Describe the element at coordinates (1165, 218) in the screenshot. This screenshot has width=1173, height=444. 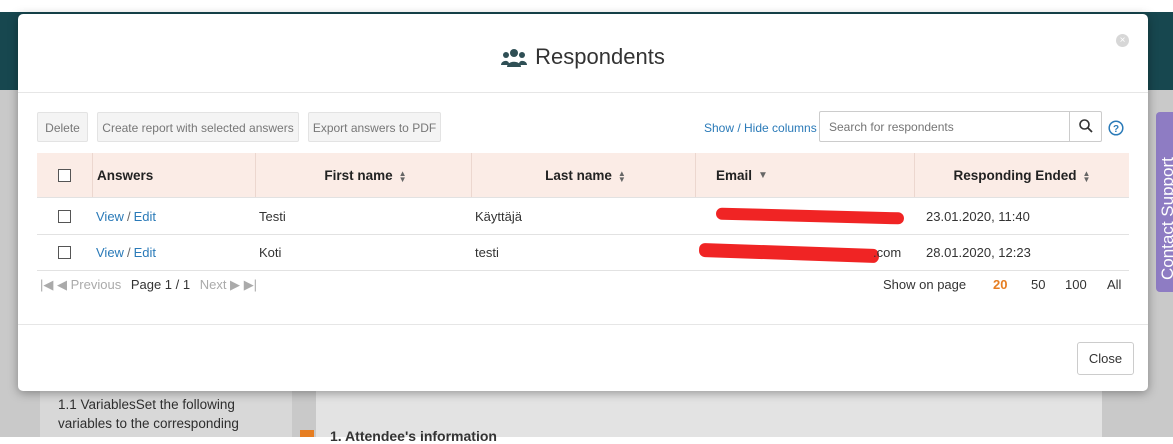
I see `contact-support-label: Contact Support` at that location.